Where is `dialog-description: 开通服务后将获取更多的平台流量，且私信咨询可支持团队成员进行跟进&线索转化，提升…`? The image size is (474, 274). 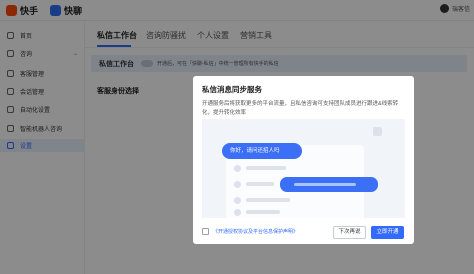 dialog-description: 开通服务后将获取更多的平台流量，且私信咨询可支持团队成员进行跟进&线索转化，提升… is located at coordinates (300, 108).